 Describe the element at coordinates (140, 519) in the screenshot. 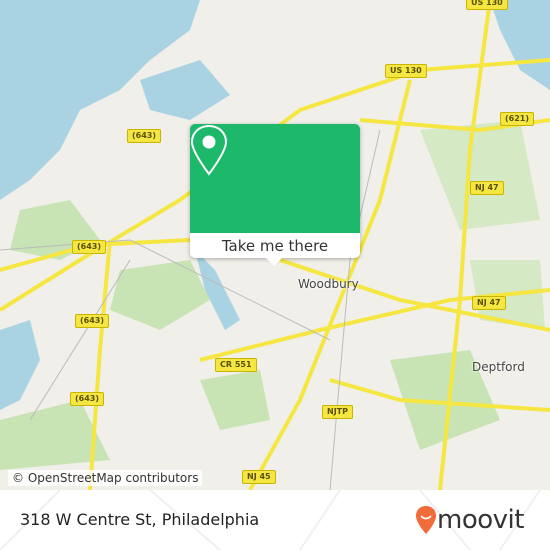

I see `address-label: 318 W Centre St, Philadelphia` at that location.